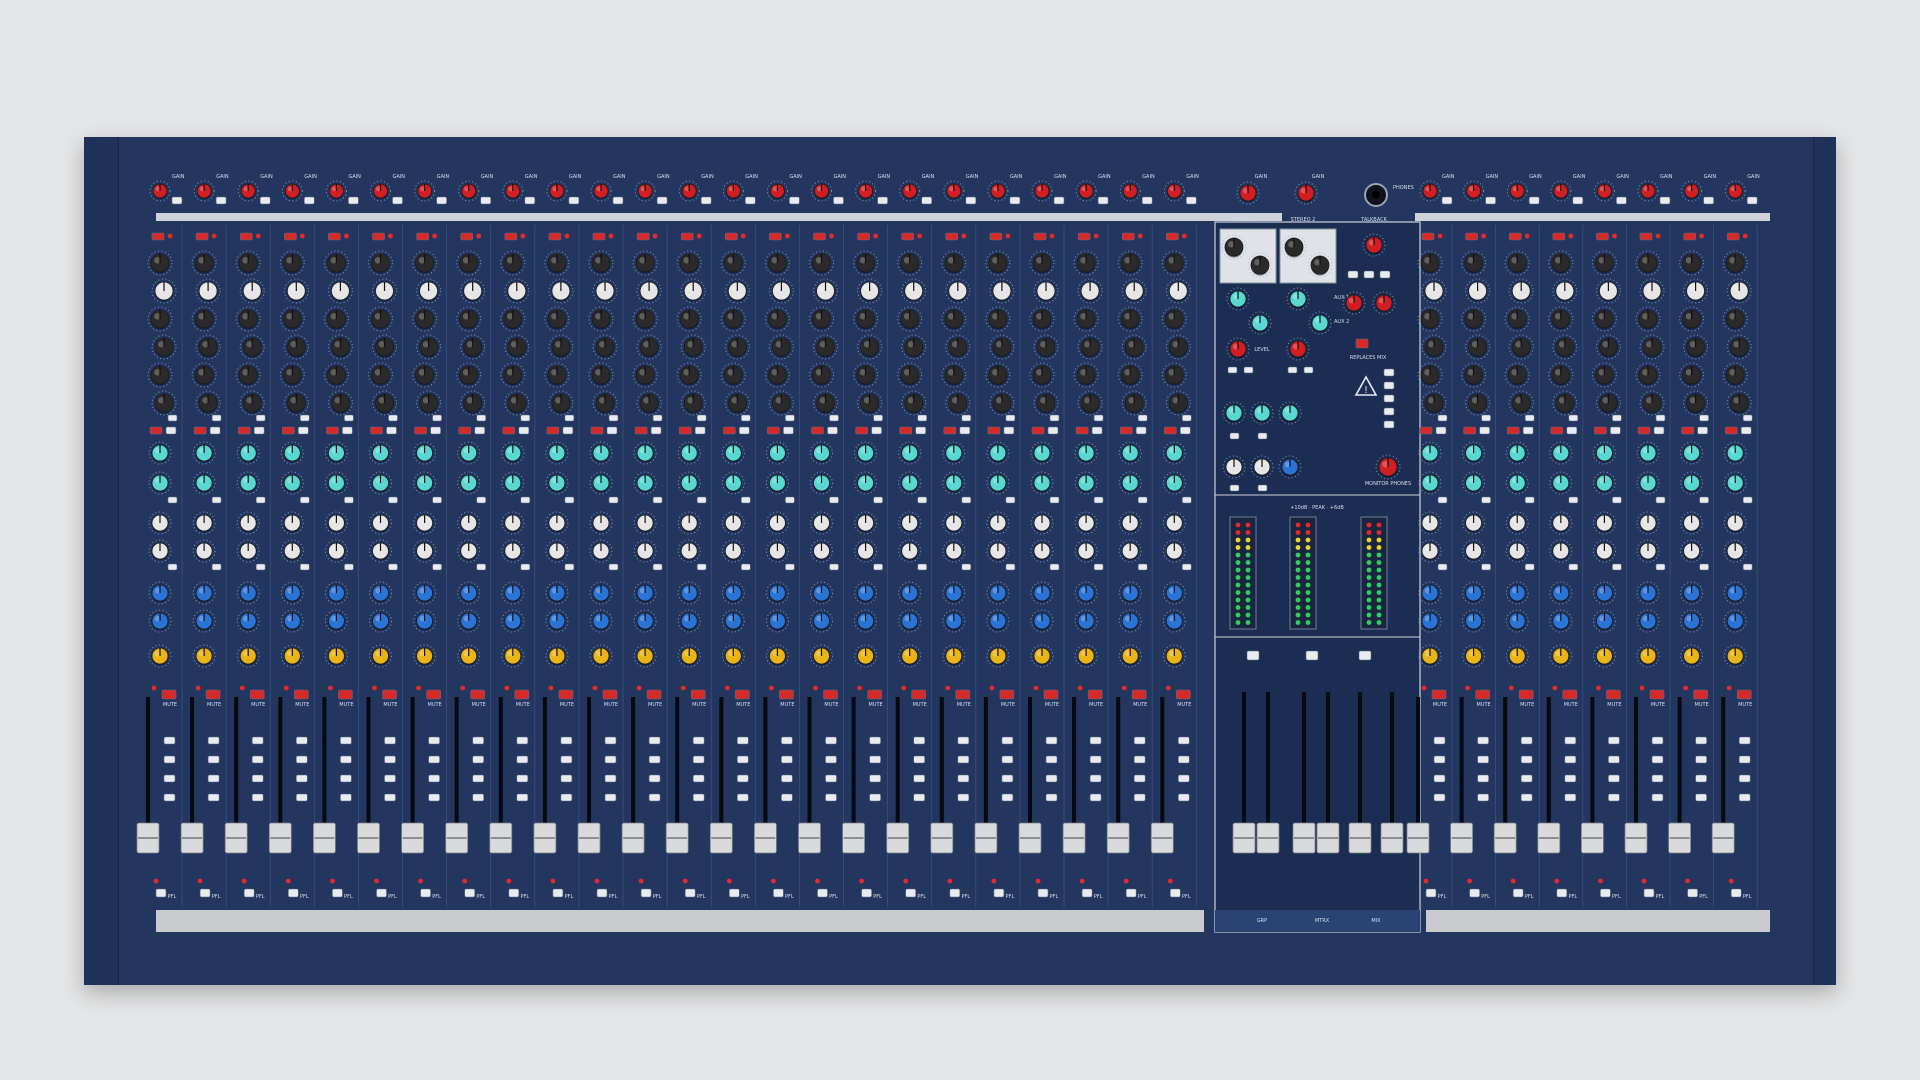 The height and width of the screenshot is (1080, 1920). I want to click on channel-26-hpf-button, so click(1484, 430).